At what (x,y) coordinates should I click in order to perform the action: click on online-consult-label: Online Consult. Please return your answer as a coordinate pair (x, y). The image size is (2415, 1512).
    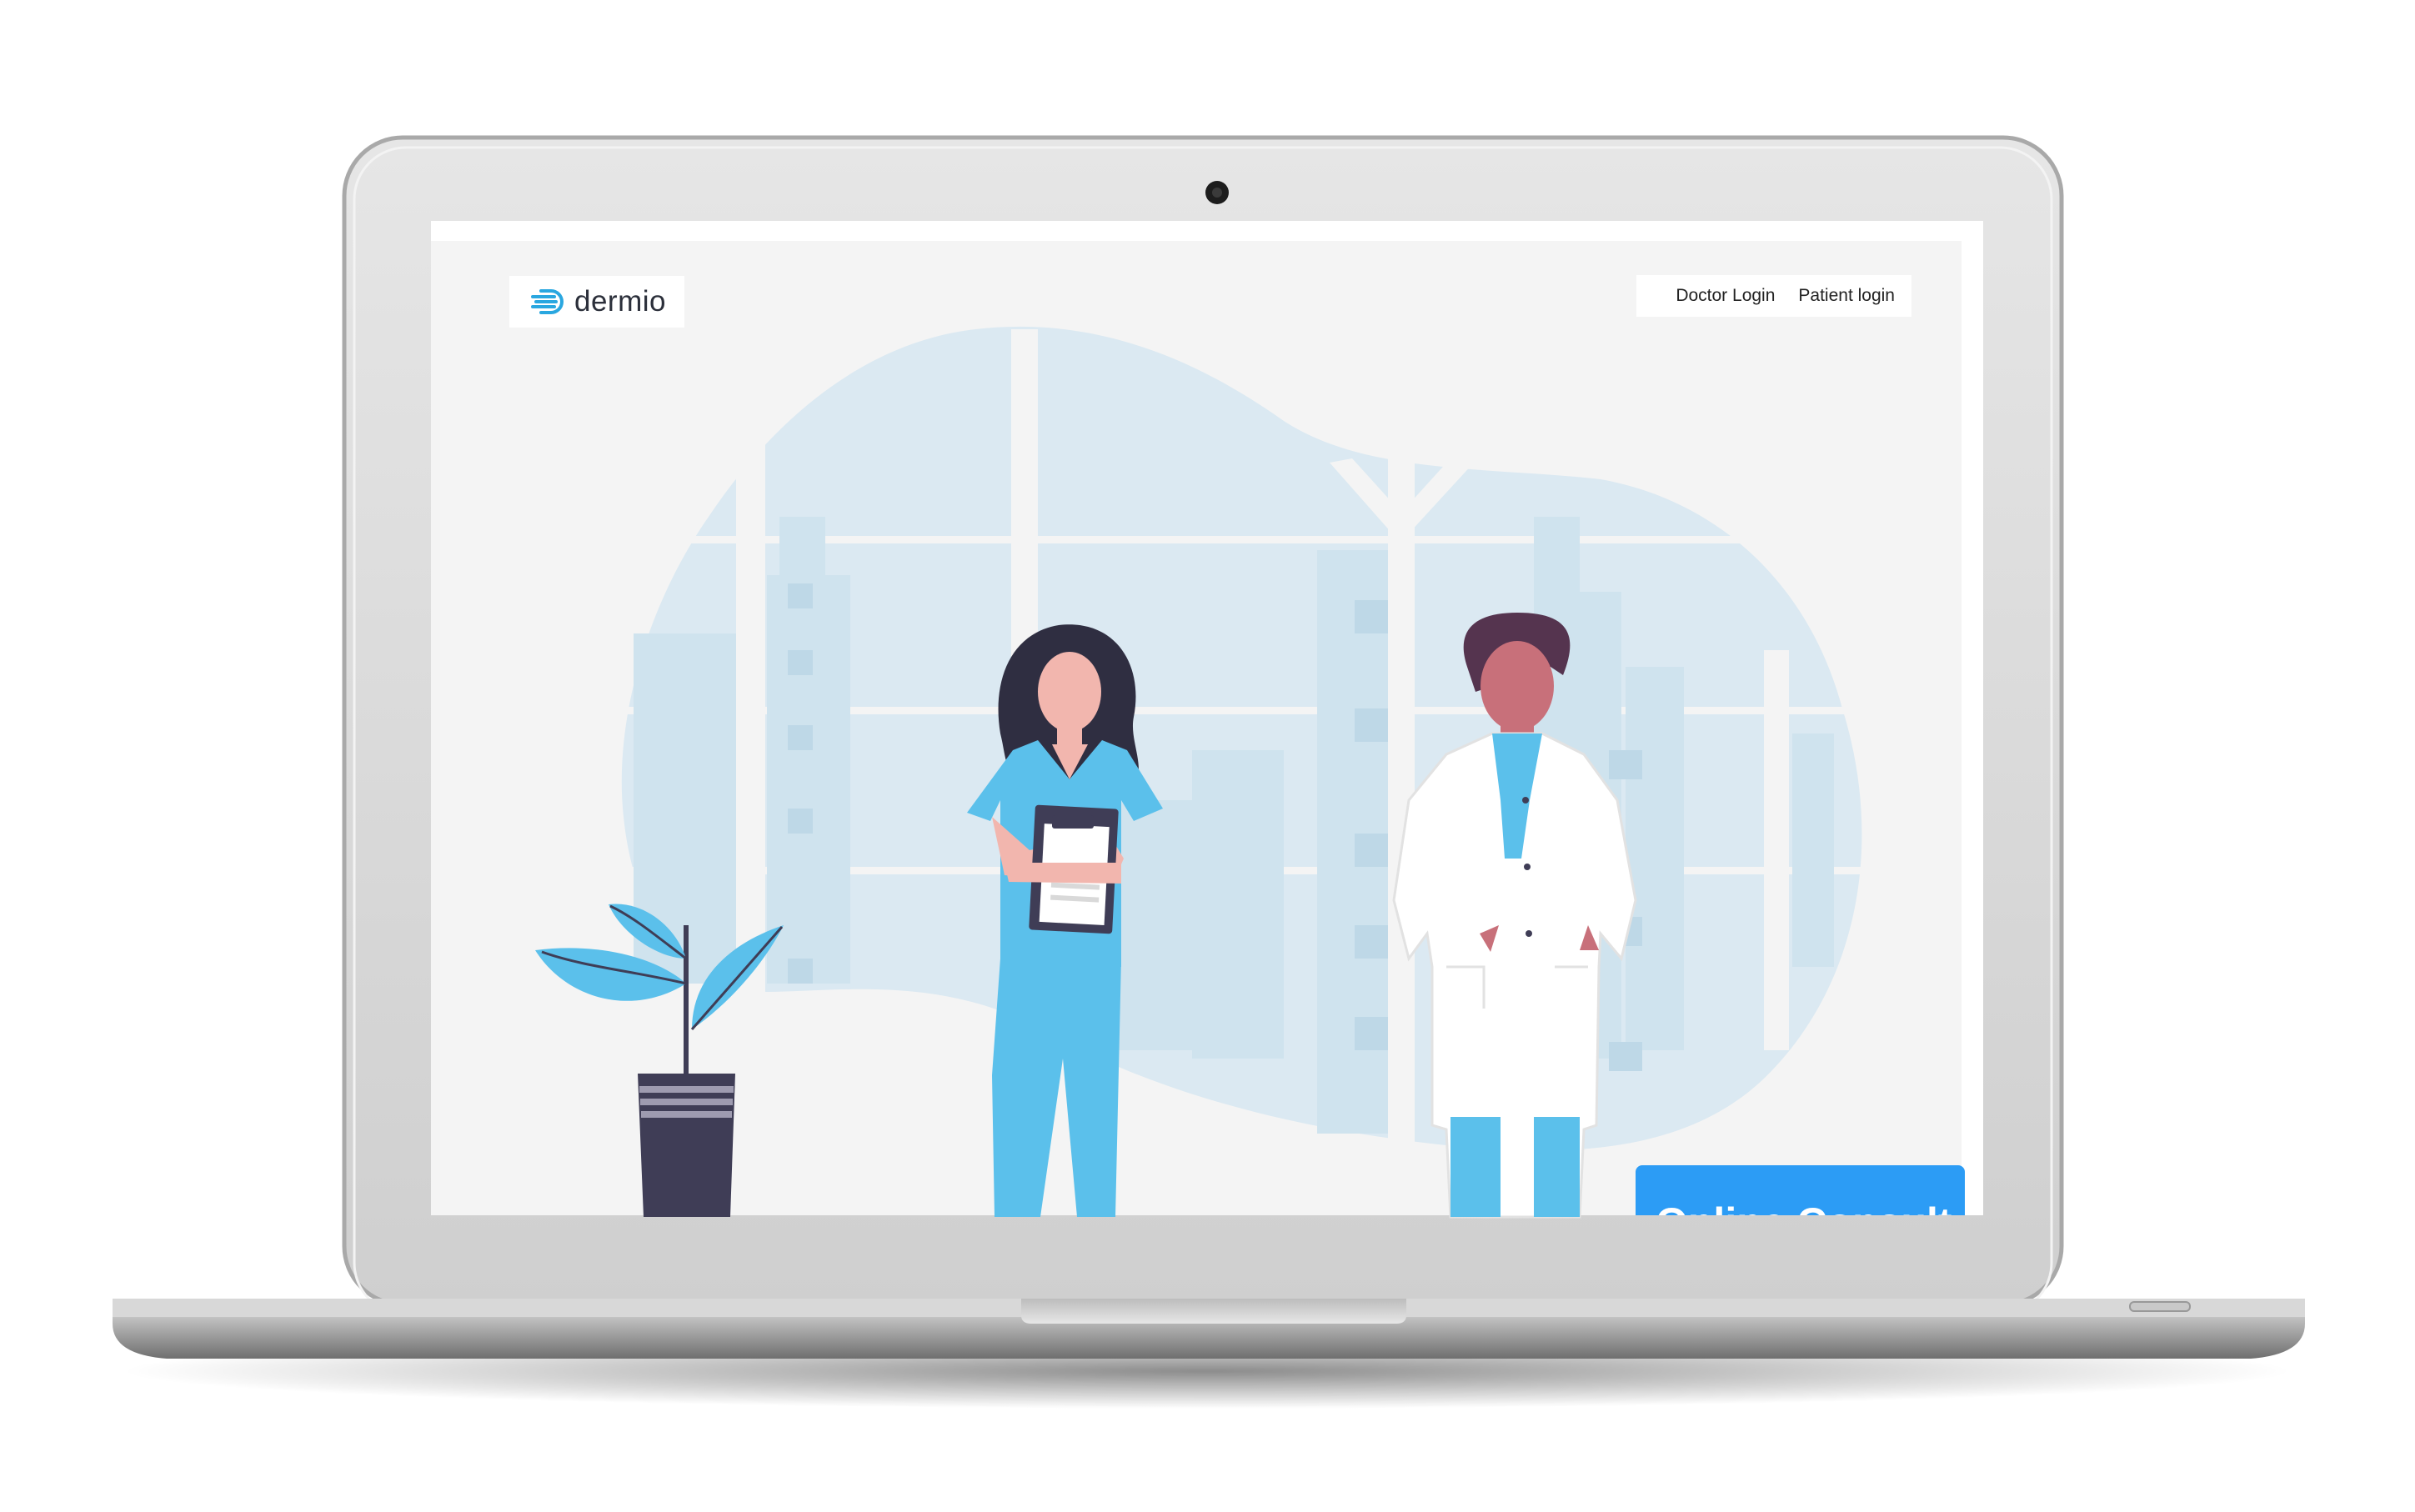
    Looking at the image, I should click on (1804, 1207).